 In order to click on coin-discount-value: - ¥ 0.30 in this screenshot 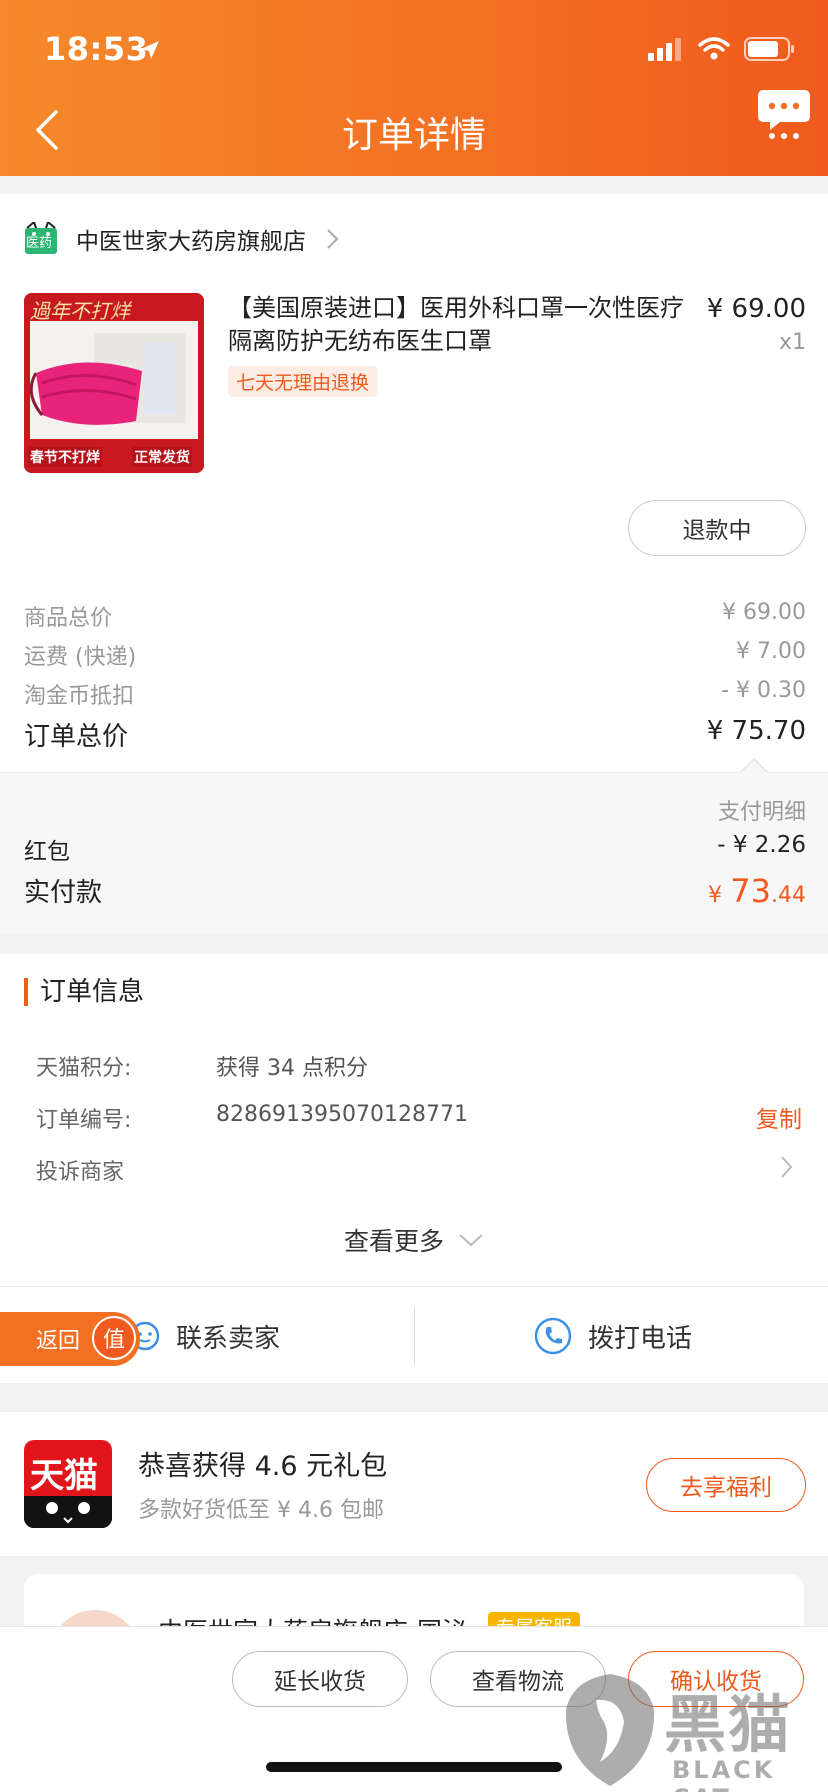, I will do `click(763, 690)`.